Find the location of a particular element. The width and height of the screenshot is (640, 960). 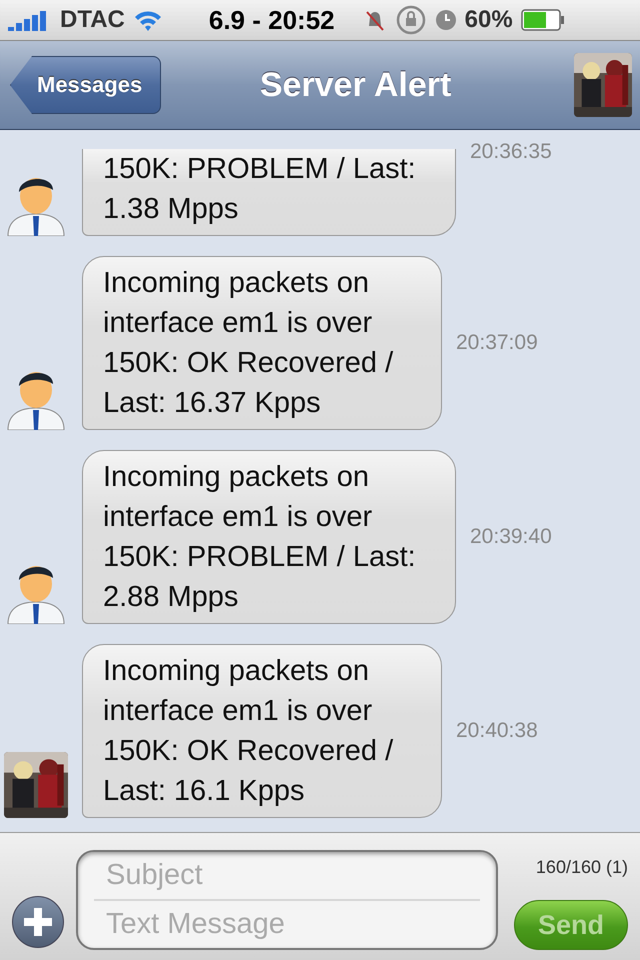

message-bubble: 150K: PROBLEM / Last: 1.38 Mpps is located at coordinates (269, 192).